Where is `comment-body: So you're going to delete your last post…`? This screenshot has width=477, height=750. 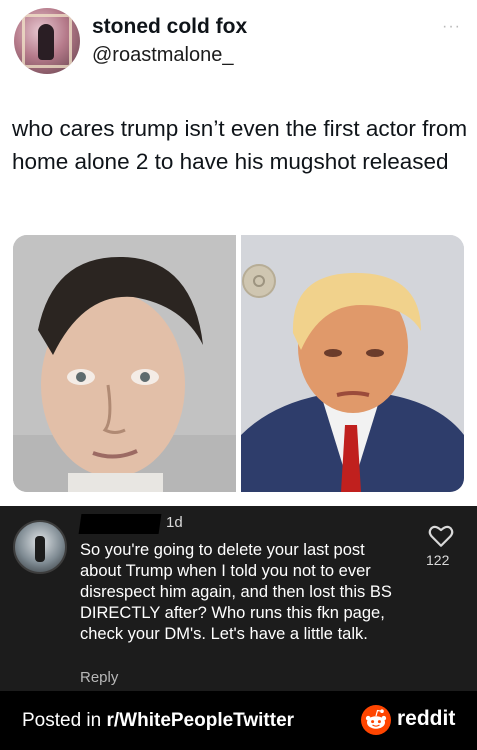
comment-body: So you're going to delete your last post… is located at coordinates (236, 592).